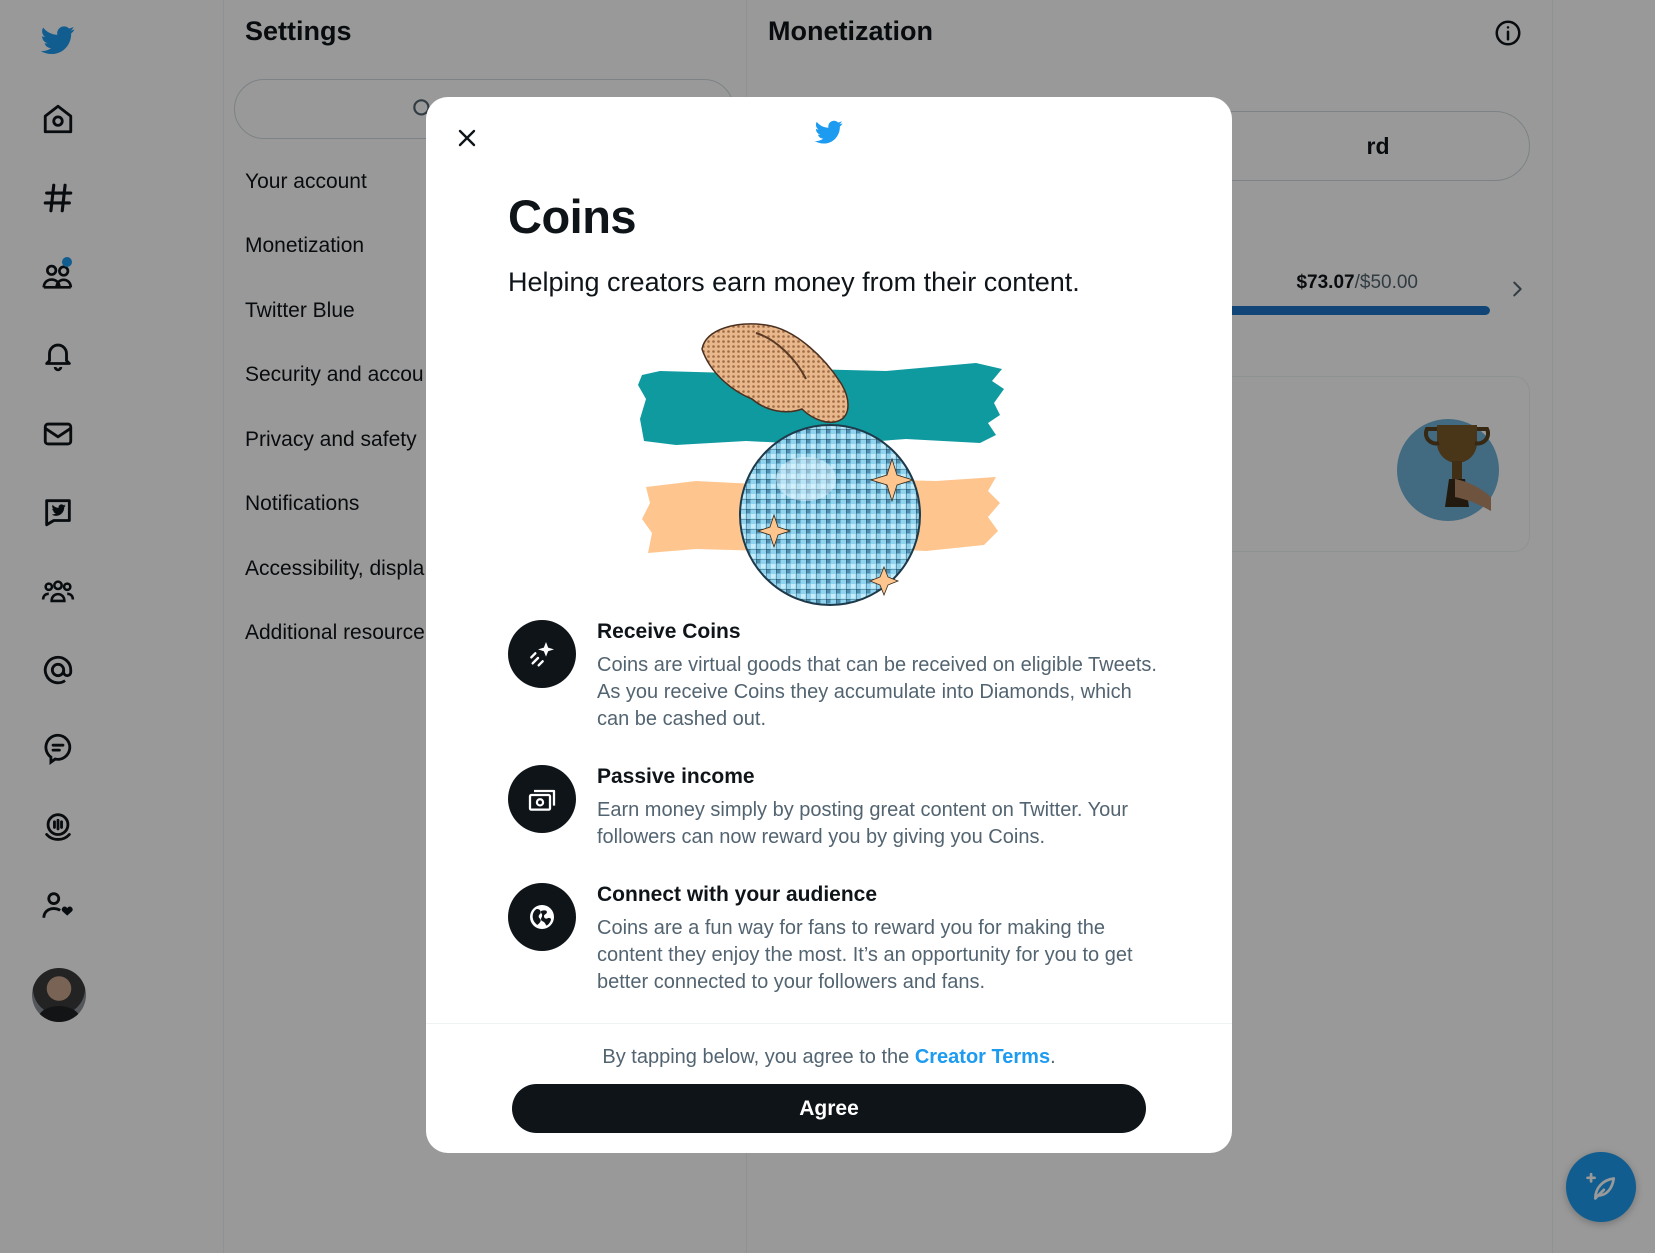 The width and height of the screenshot is (1655, 1253). I want to click on close-icon, so click(467, 138).